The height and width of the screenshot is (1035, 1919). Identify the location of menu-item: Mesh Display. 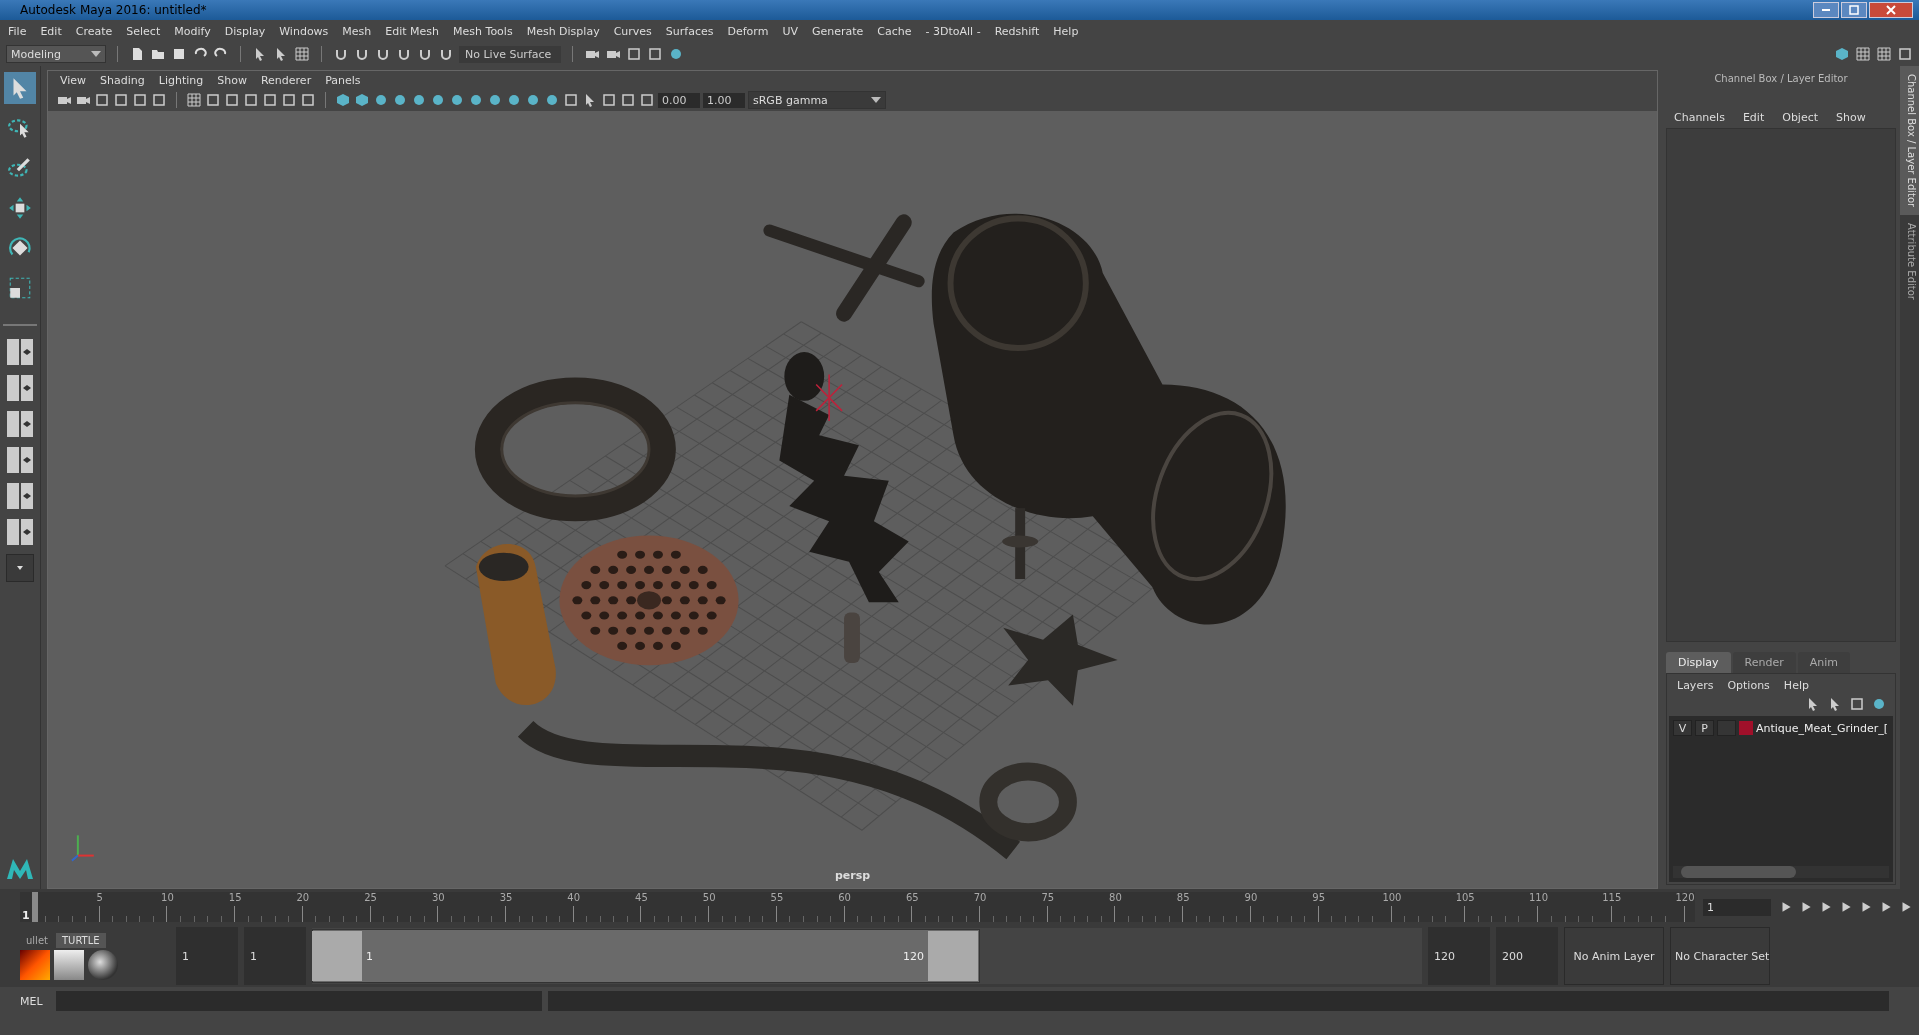
(563, 31).